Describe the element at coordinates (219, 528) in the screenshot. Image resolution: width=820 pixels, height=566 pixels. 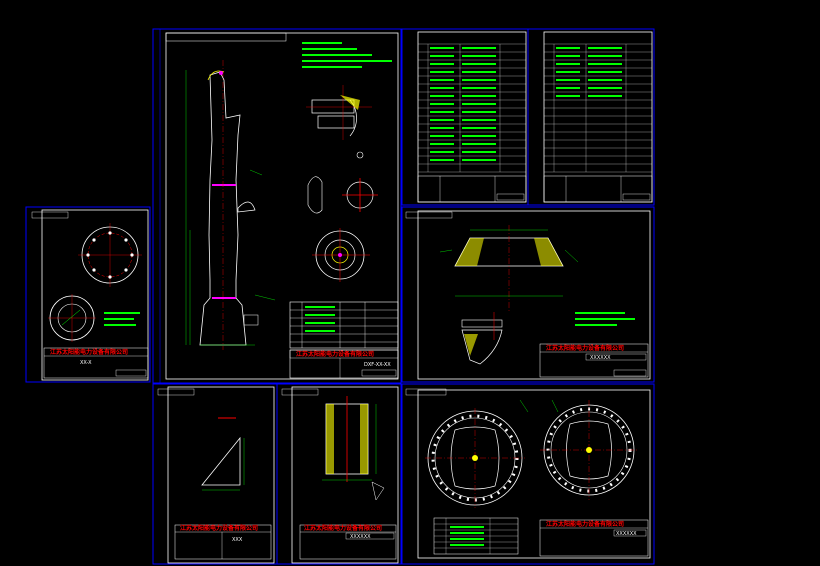
I see `company-name-rib: 江苏太阳能电力设备有限公司` at that location.